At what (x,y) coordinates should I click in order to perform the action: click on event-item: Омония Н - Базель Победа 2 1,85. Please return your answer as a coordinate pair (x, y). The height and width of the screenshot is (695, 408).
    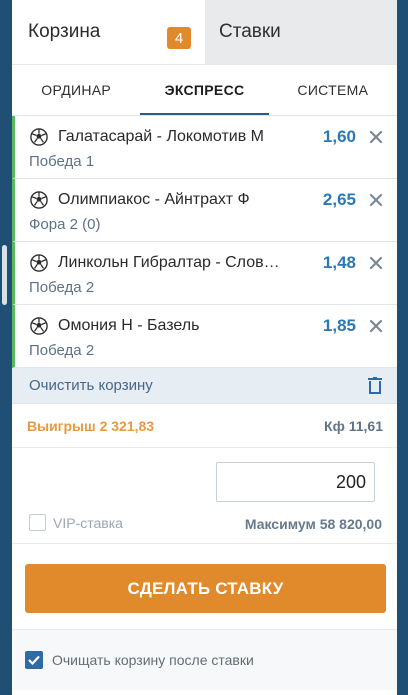
    Looking at the image, I should click on (204, 336).